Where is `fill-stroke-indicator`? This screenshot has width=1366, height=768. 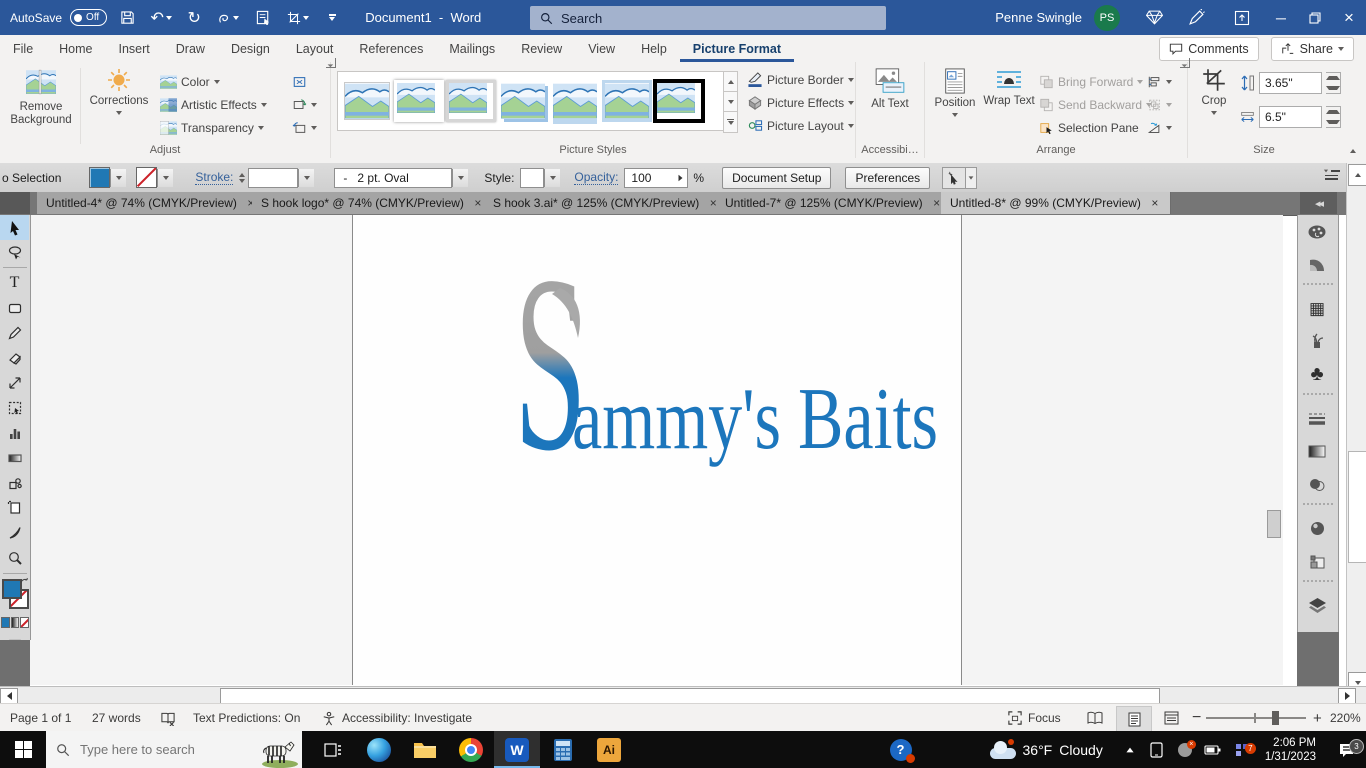 fill-stroke-indicator is located at coordinates (15, 595).